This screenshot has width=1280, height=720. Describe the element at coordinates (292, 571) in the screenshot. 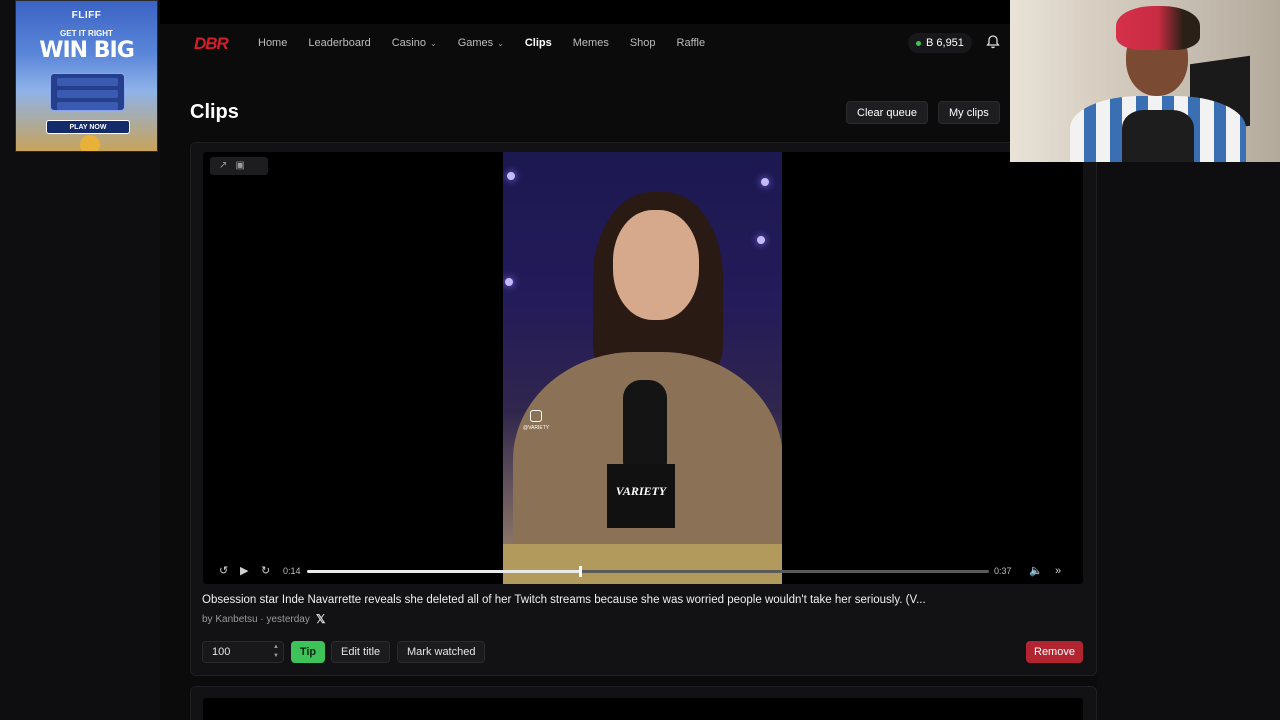

I see `current-time: 0:14` at that location.